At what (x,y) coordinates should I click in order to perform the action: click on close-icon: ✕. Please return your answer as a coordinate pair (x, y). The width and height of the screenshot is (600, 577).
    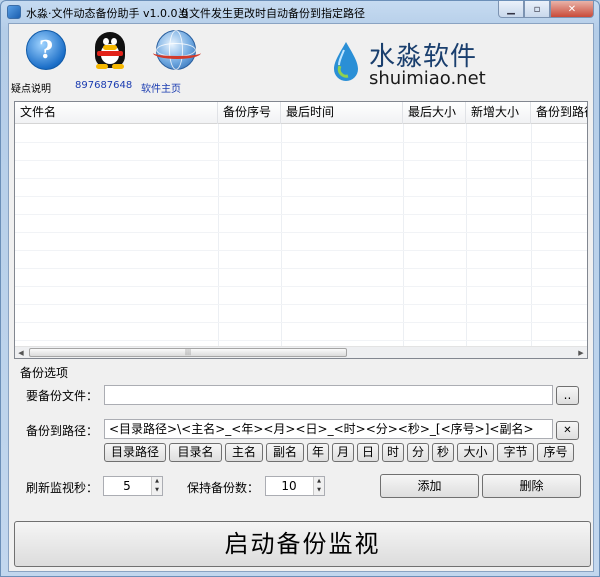
    Looking at the image, I should click on (572, 9).